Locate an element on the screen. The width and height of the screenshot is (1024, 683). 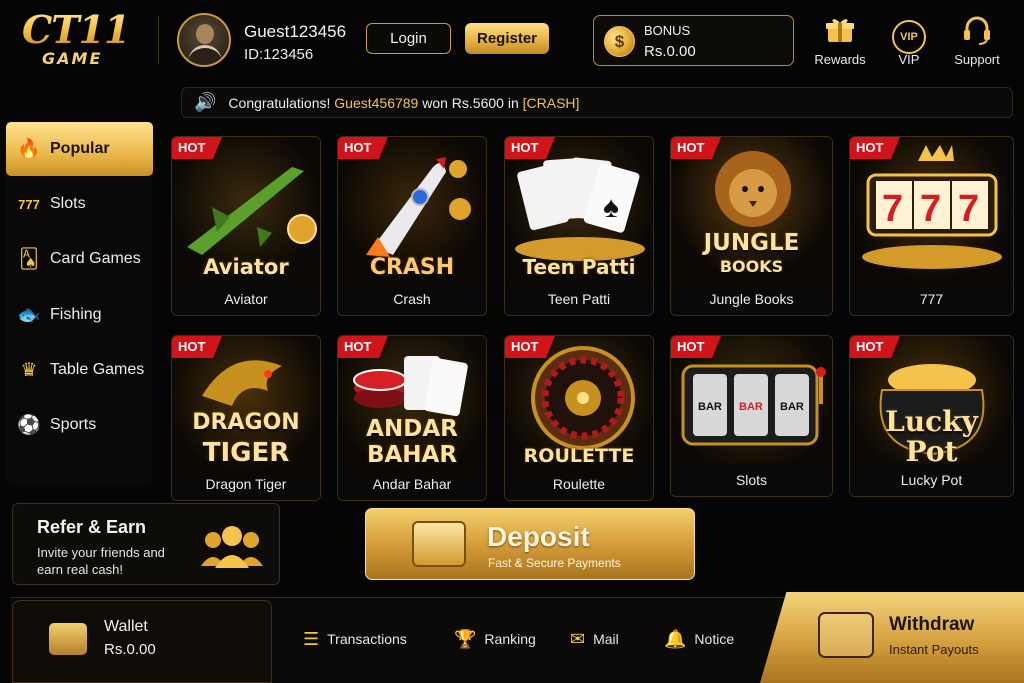
sidebar-item-label: Table Games is located at coordinates (97, 369).